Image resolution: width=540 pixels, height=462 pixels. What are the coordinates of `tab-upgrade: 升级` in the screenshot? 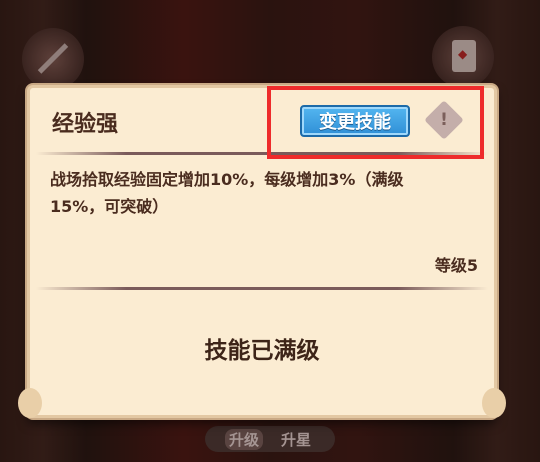 It's located at (243, 439).